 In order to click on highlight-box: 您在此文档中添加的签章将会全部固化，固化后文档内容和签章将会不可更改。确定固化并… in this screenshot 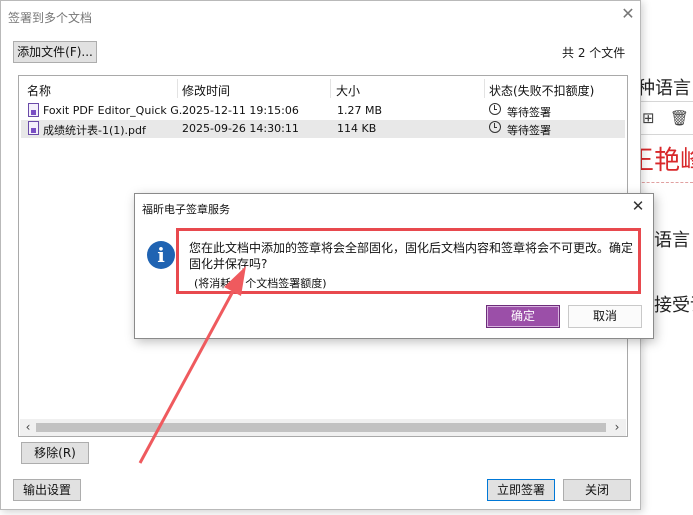, I will do `click(408, 261)`.